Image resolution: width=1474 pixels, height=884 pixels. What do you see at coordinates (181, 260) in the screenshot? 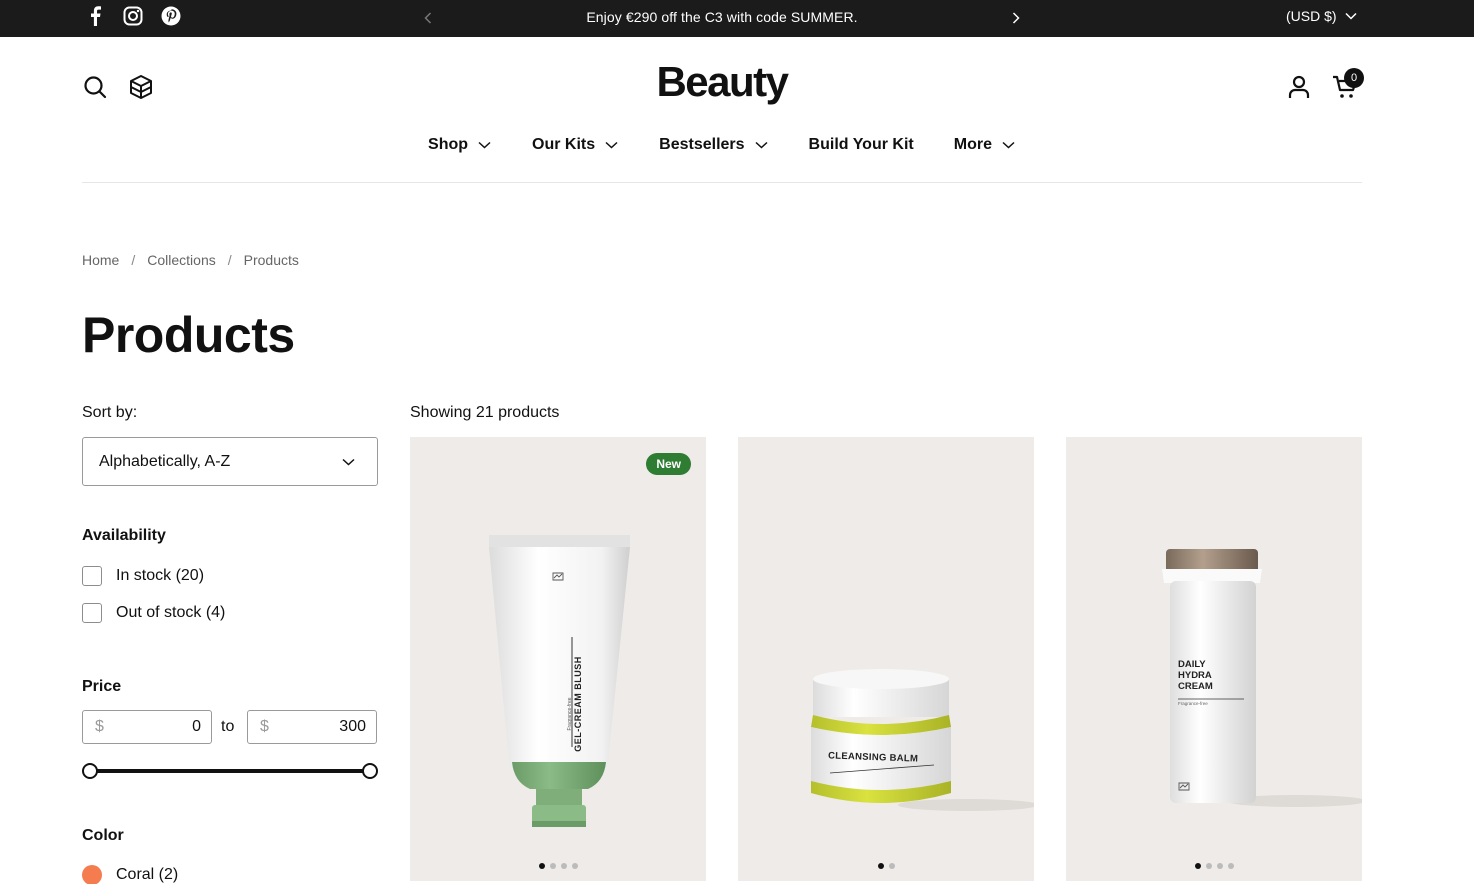
I see `breadcrumb-collections: Collections` at bounding box center [181, 260].